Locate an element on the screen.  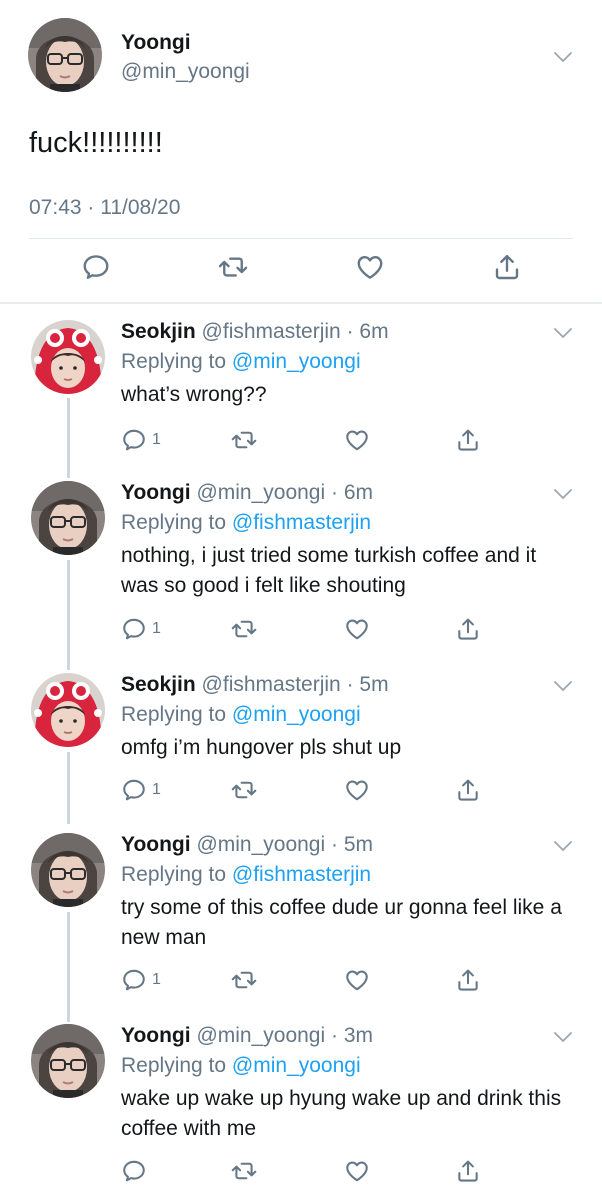
author-meta: @min_yoongi · 6m is located at coordinates (284, 492).